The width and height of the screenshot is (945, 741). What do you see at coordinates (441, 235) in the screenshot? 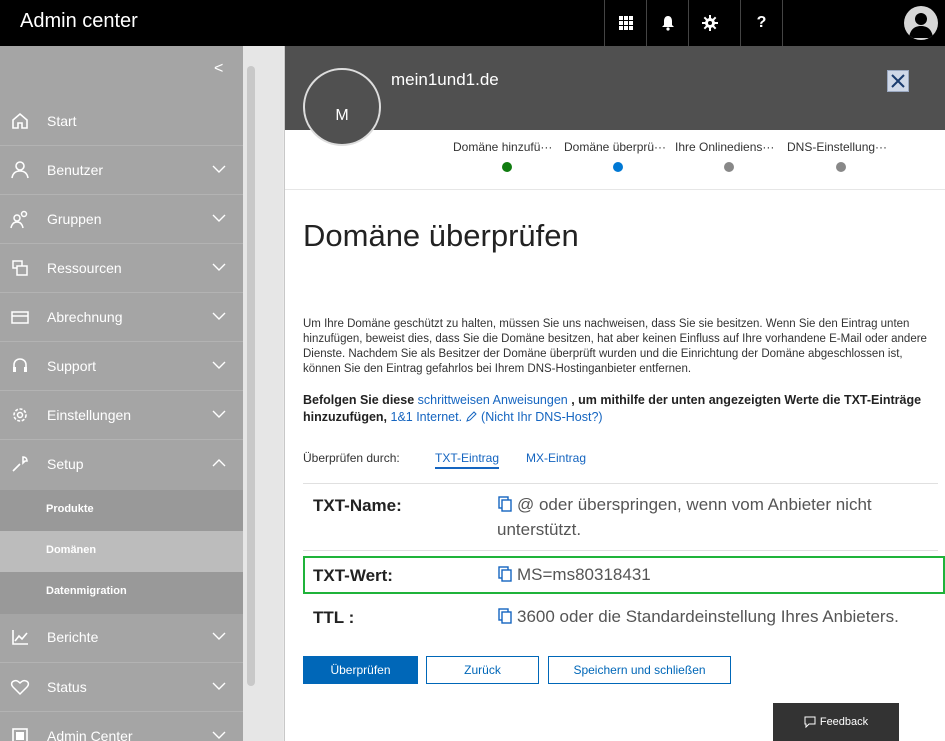
I see `page-title: Domäne überprüfen` at bounding box center [441, 235].